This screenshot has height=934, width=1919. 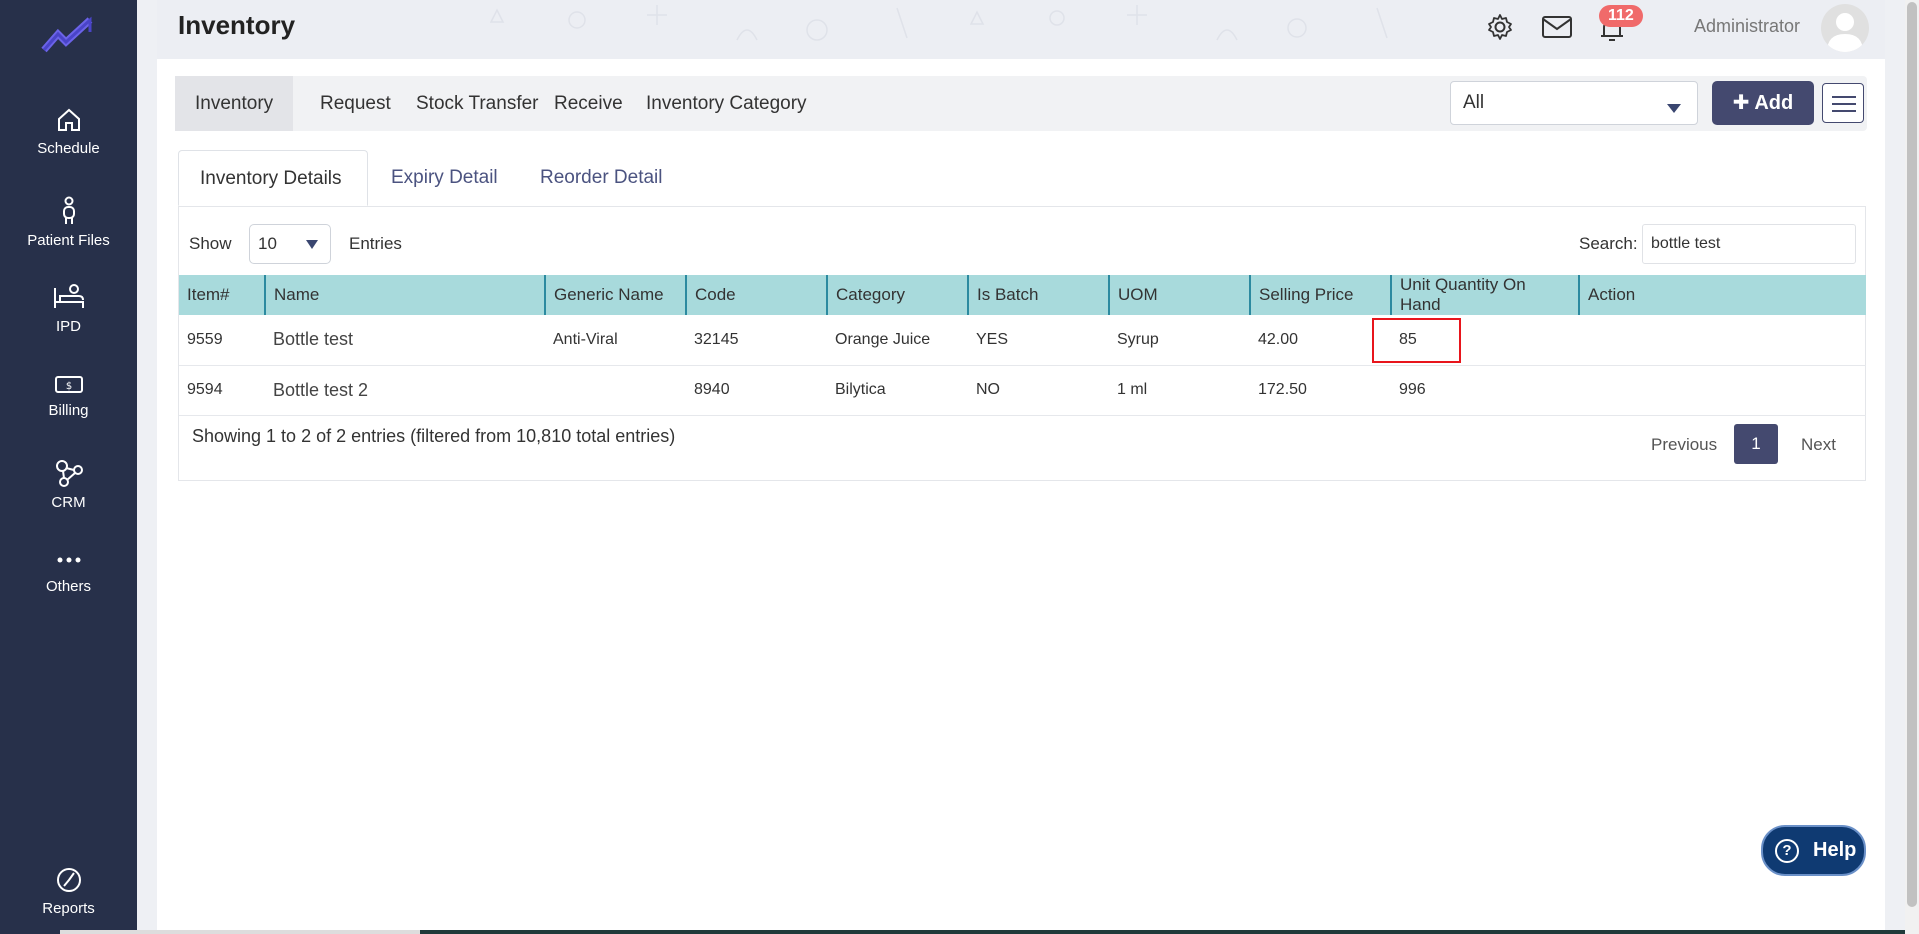 What do you see at coordinates (1674, 108) in the screenshot?
I see `chevron-down-icon` at bounding box center [1674, 108].